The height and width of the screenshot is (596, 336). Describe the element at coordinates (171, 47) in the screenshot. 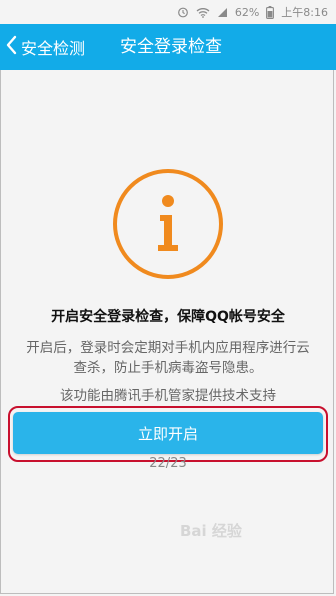

I see `page-title: 安全登录检查` at that location.